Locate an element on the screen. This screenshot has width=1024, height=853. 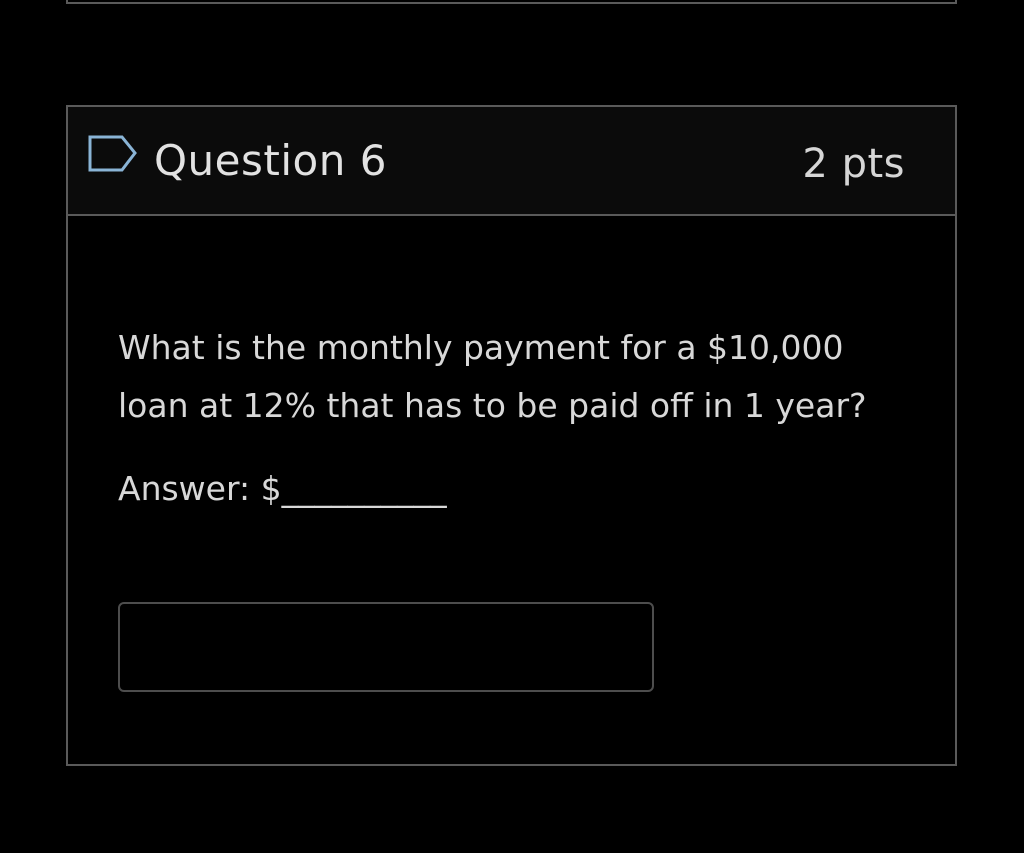
answer-input is located at coordinates (386, 647).